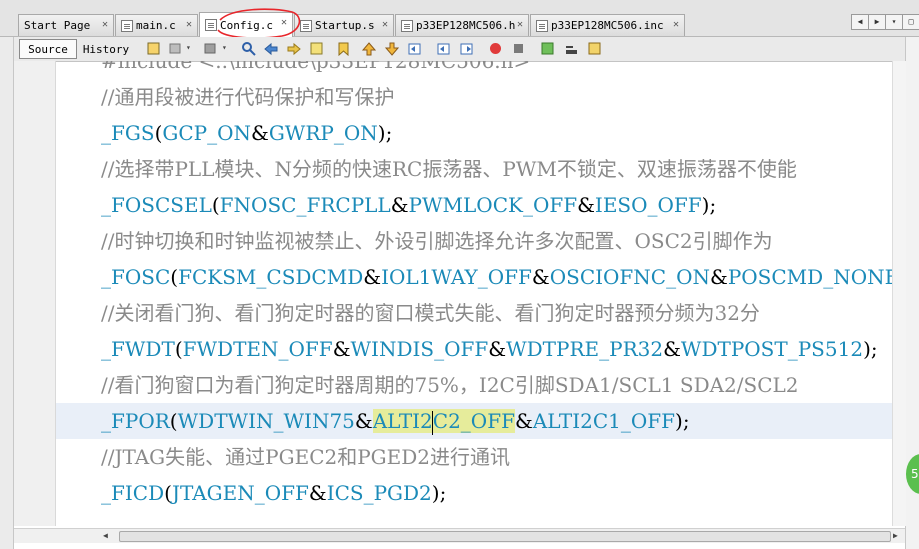  What do you see at coordinates (648, 205) in the screenshot?
I see `code-token: IESO_OFF` at bounding box center [648, 205].